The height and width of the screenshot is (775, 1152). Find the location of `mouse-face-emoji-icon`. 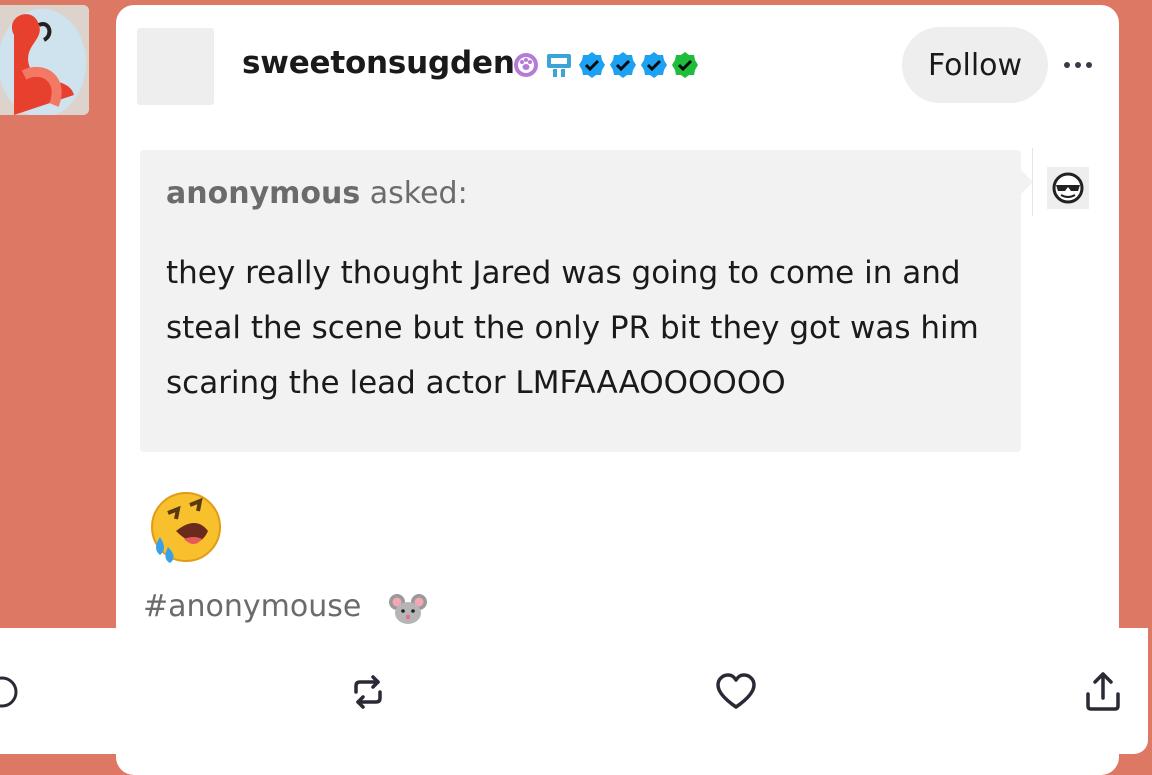

mouse-face-emoji-icon is located at coordinates (408, 609).